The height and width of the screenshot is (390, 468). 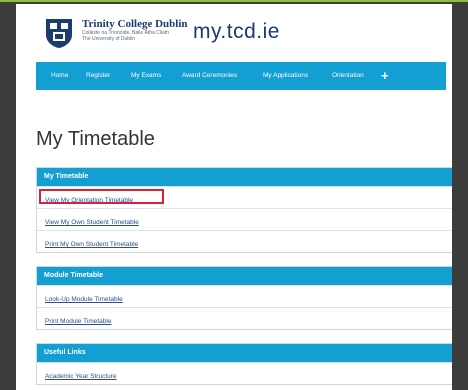 What do you see at coordinates (59, 76) in the screenshot?
I see `nav-item-home: Home` at bounding box center [59, 76].